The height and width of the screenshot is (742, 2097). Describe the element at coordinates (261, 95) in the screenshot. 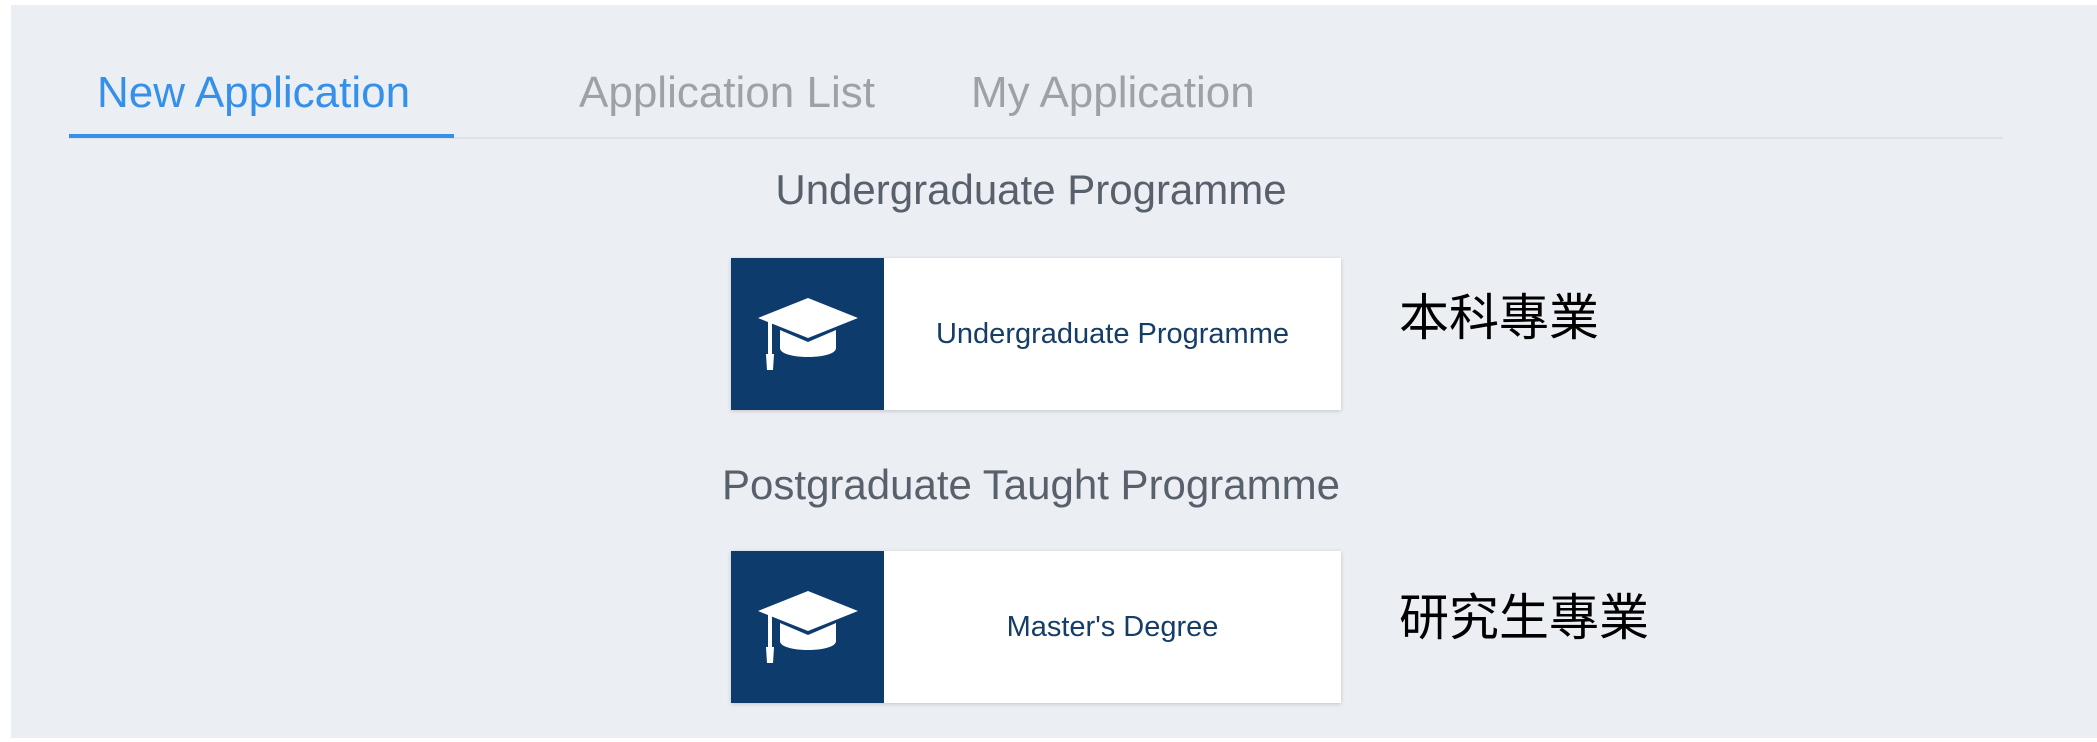

I see `tab-new-application: New Application` at that location.